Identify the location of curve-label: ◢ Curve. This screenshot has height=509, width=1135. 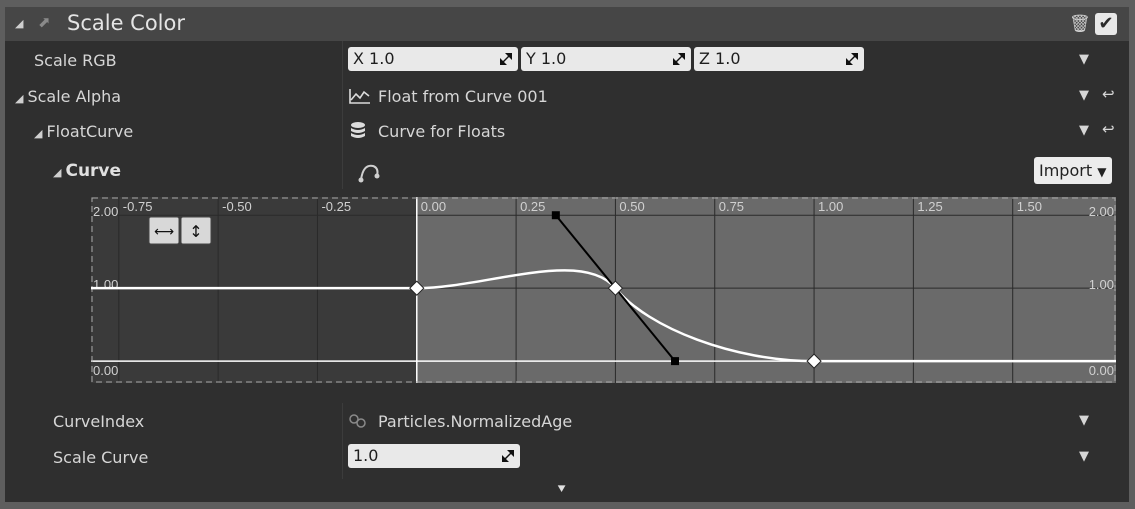
(87, 171).